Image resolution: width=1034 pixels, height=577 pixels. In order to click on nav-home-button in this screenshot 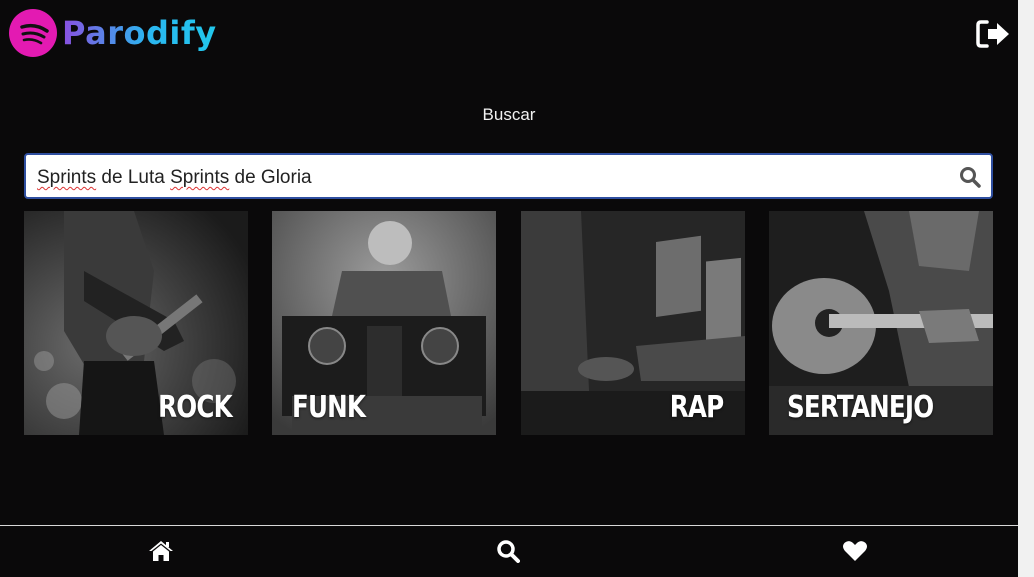, I will do `click(161, 551)`.